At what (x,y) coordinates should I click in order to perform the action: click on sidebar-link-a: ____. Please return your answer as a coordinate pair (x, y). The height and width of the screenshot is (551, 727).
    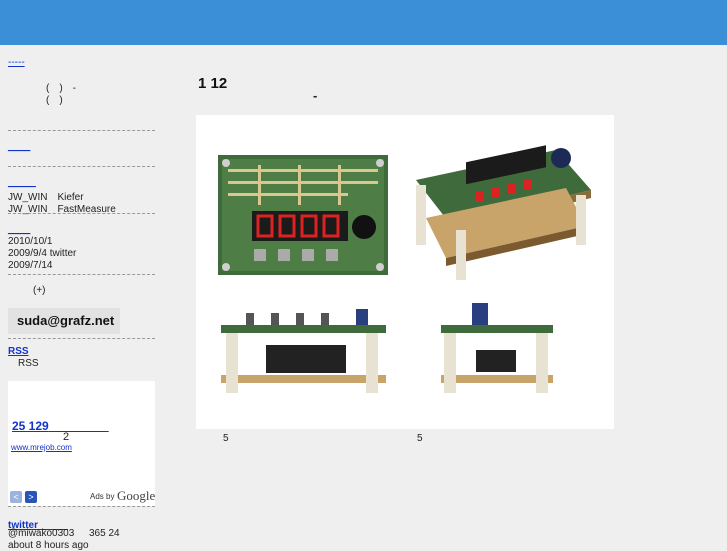
    Looking at the image, I should click on (19, 146).